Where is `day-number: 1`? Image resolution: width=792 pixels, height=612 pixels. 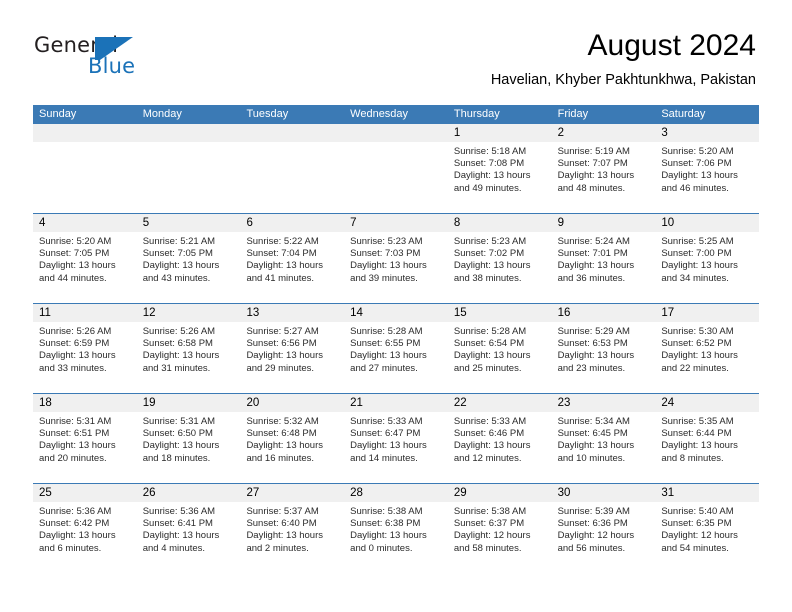
day-number: 1 is located at coordinates (500, 133).